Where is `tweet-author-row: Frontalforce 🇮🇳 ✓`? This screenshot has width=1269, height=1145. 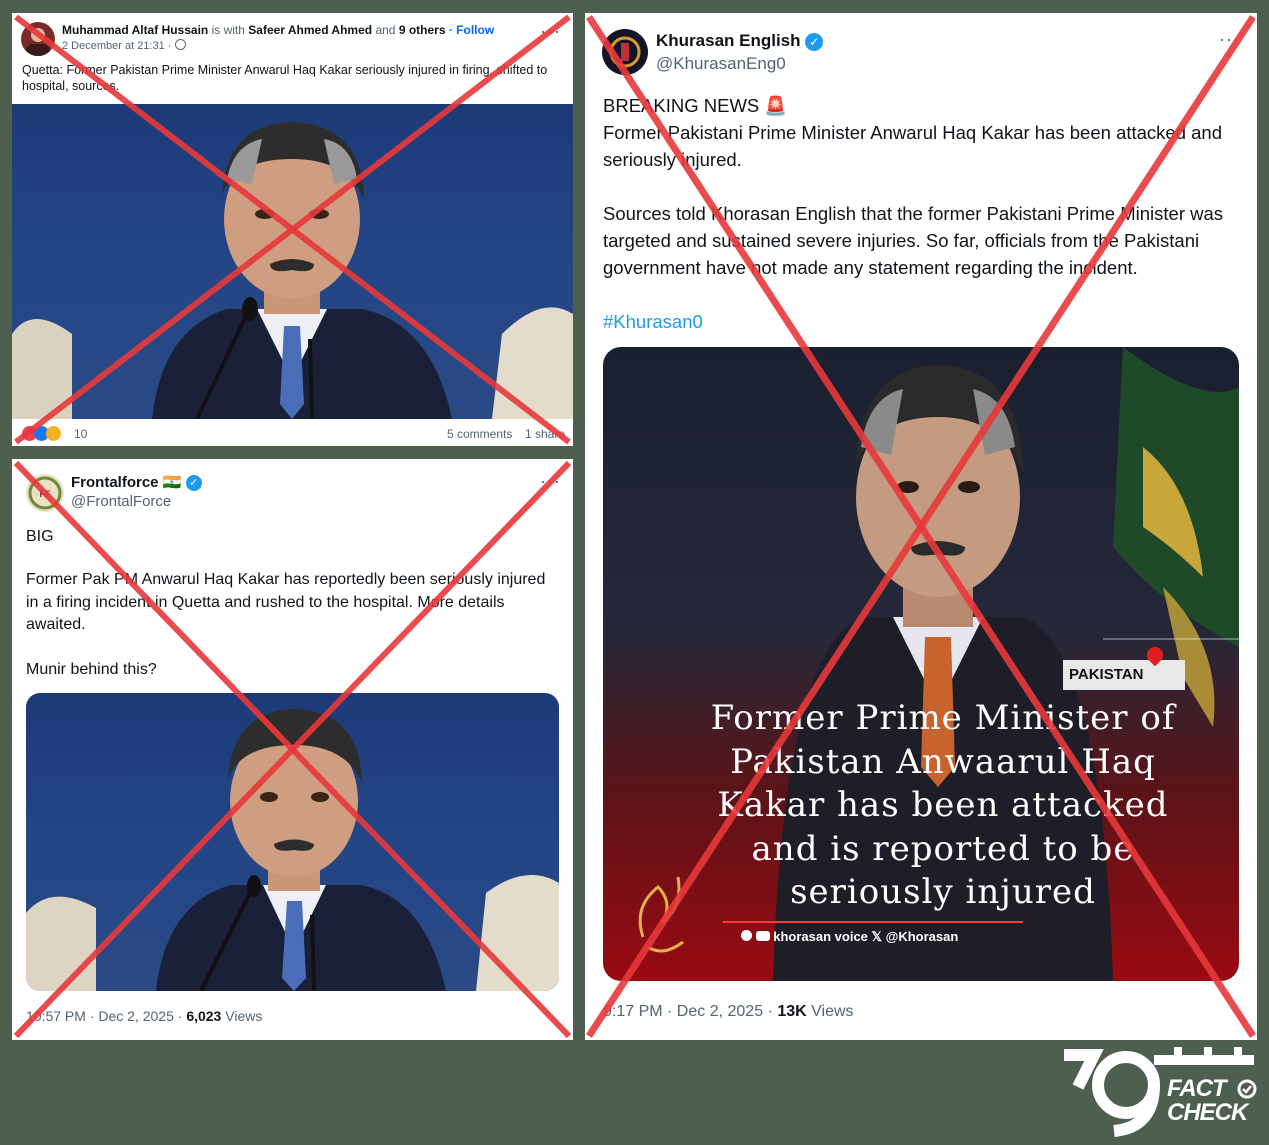
tweet-author-row: Frontalforce 🇮🇳 ✓ is located at coordinates (136, 483).